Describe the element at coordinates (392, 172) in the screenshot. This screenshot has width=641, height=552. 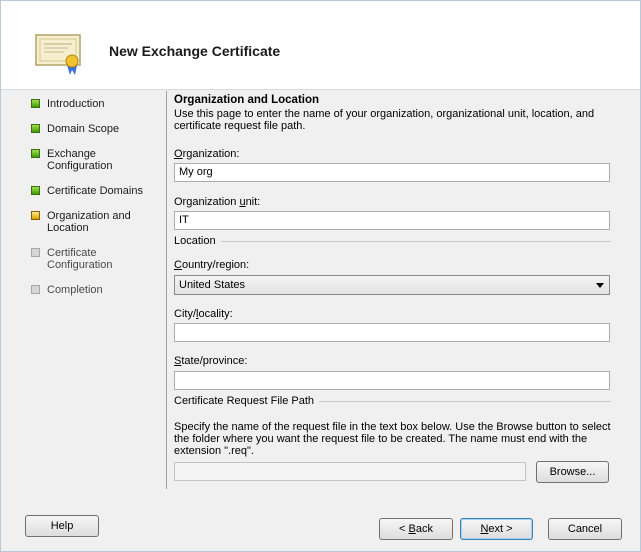
I see `organization-field: My org` at that location.